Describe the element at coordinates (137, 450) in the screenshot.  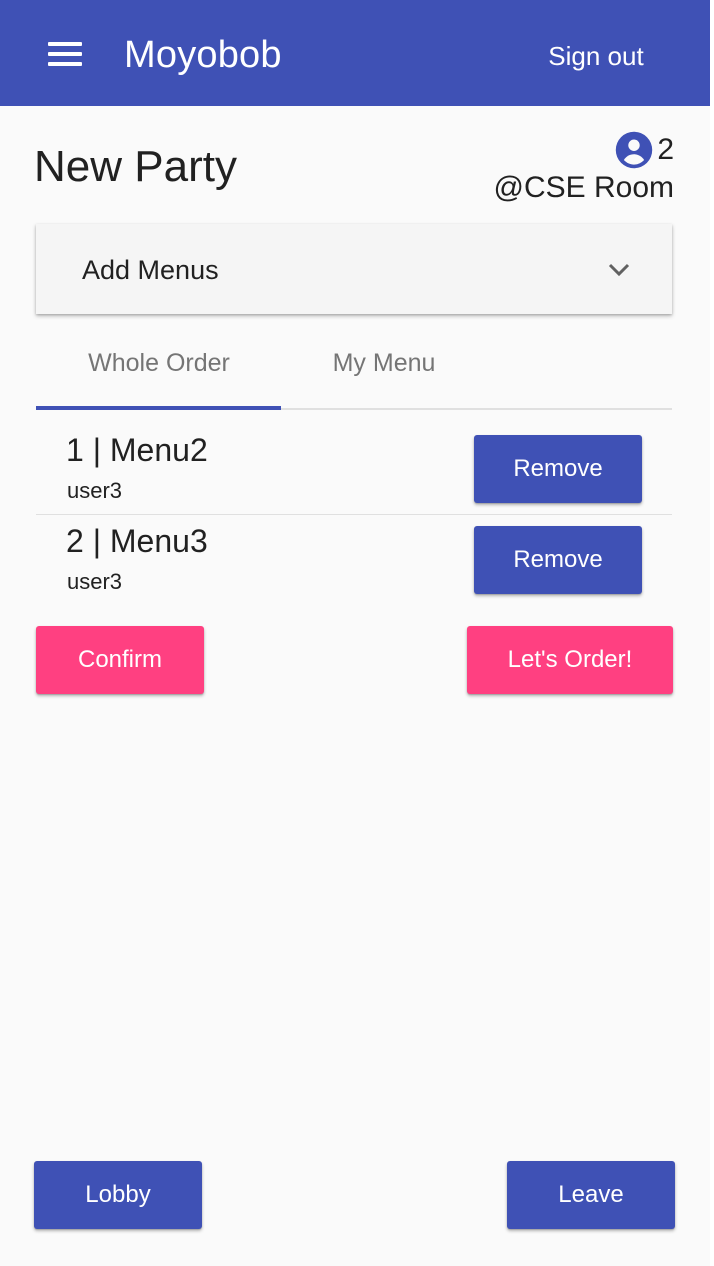
I see `order-item-title: 1 | Menu2` at that location.